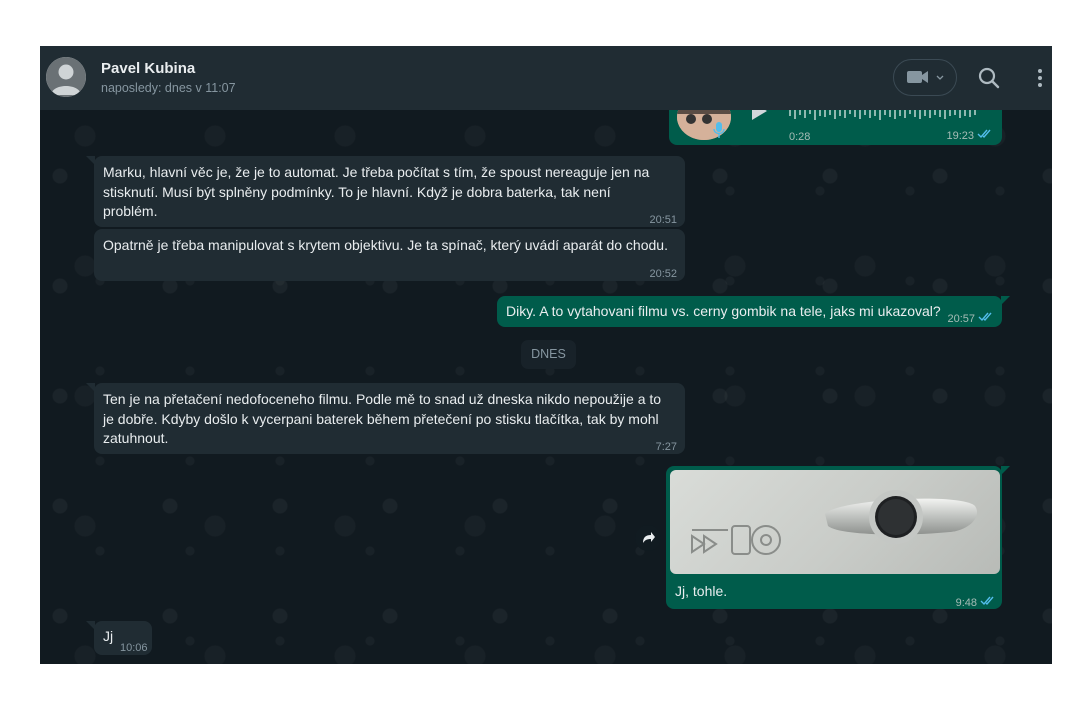 The width and height of the screenshot is (1090, 708). I want to click on image-message-bubble: Jj, tohle. 9:48, so click(838, 537).